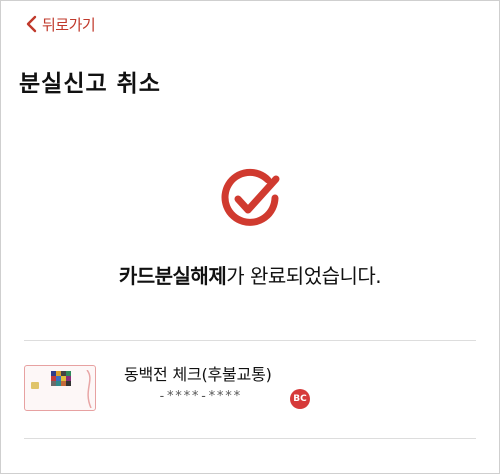 The width and height of the screenshot is (500, 474). Describe the element at coordinates (250, 438) in the screenshot. I see `divider-bottom` at that location.